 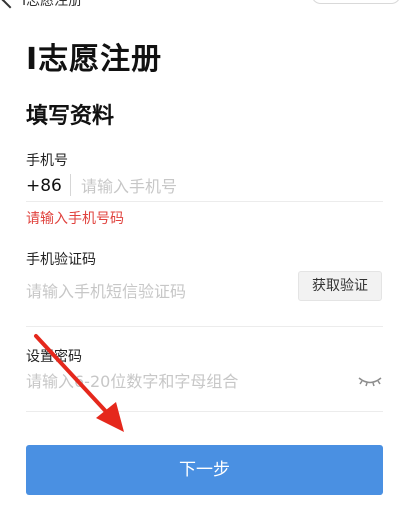 I want to click on section-title: 填写资料, so click(x=70, y=116).